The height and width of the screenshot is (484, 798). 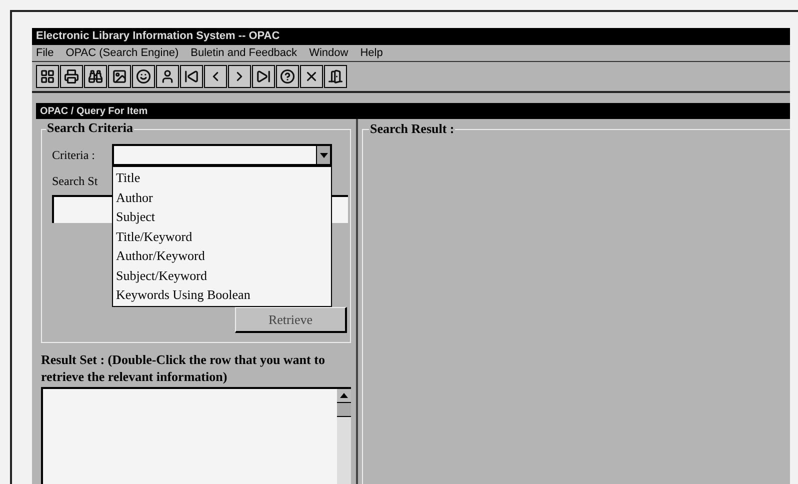 I want to click on dropdown-option: Subject/Keyword, so click(x=222, y=275).